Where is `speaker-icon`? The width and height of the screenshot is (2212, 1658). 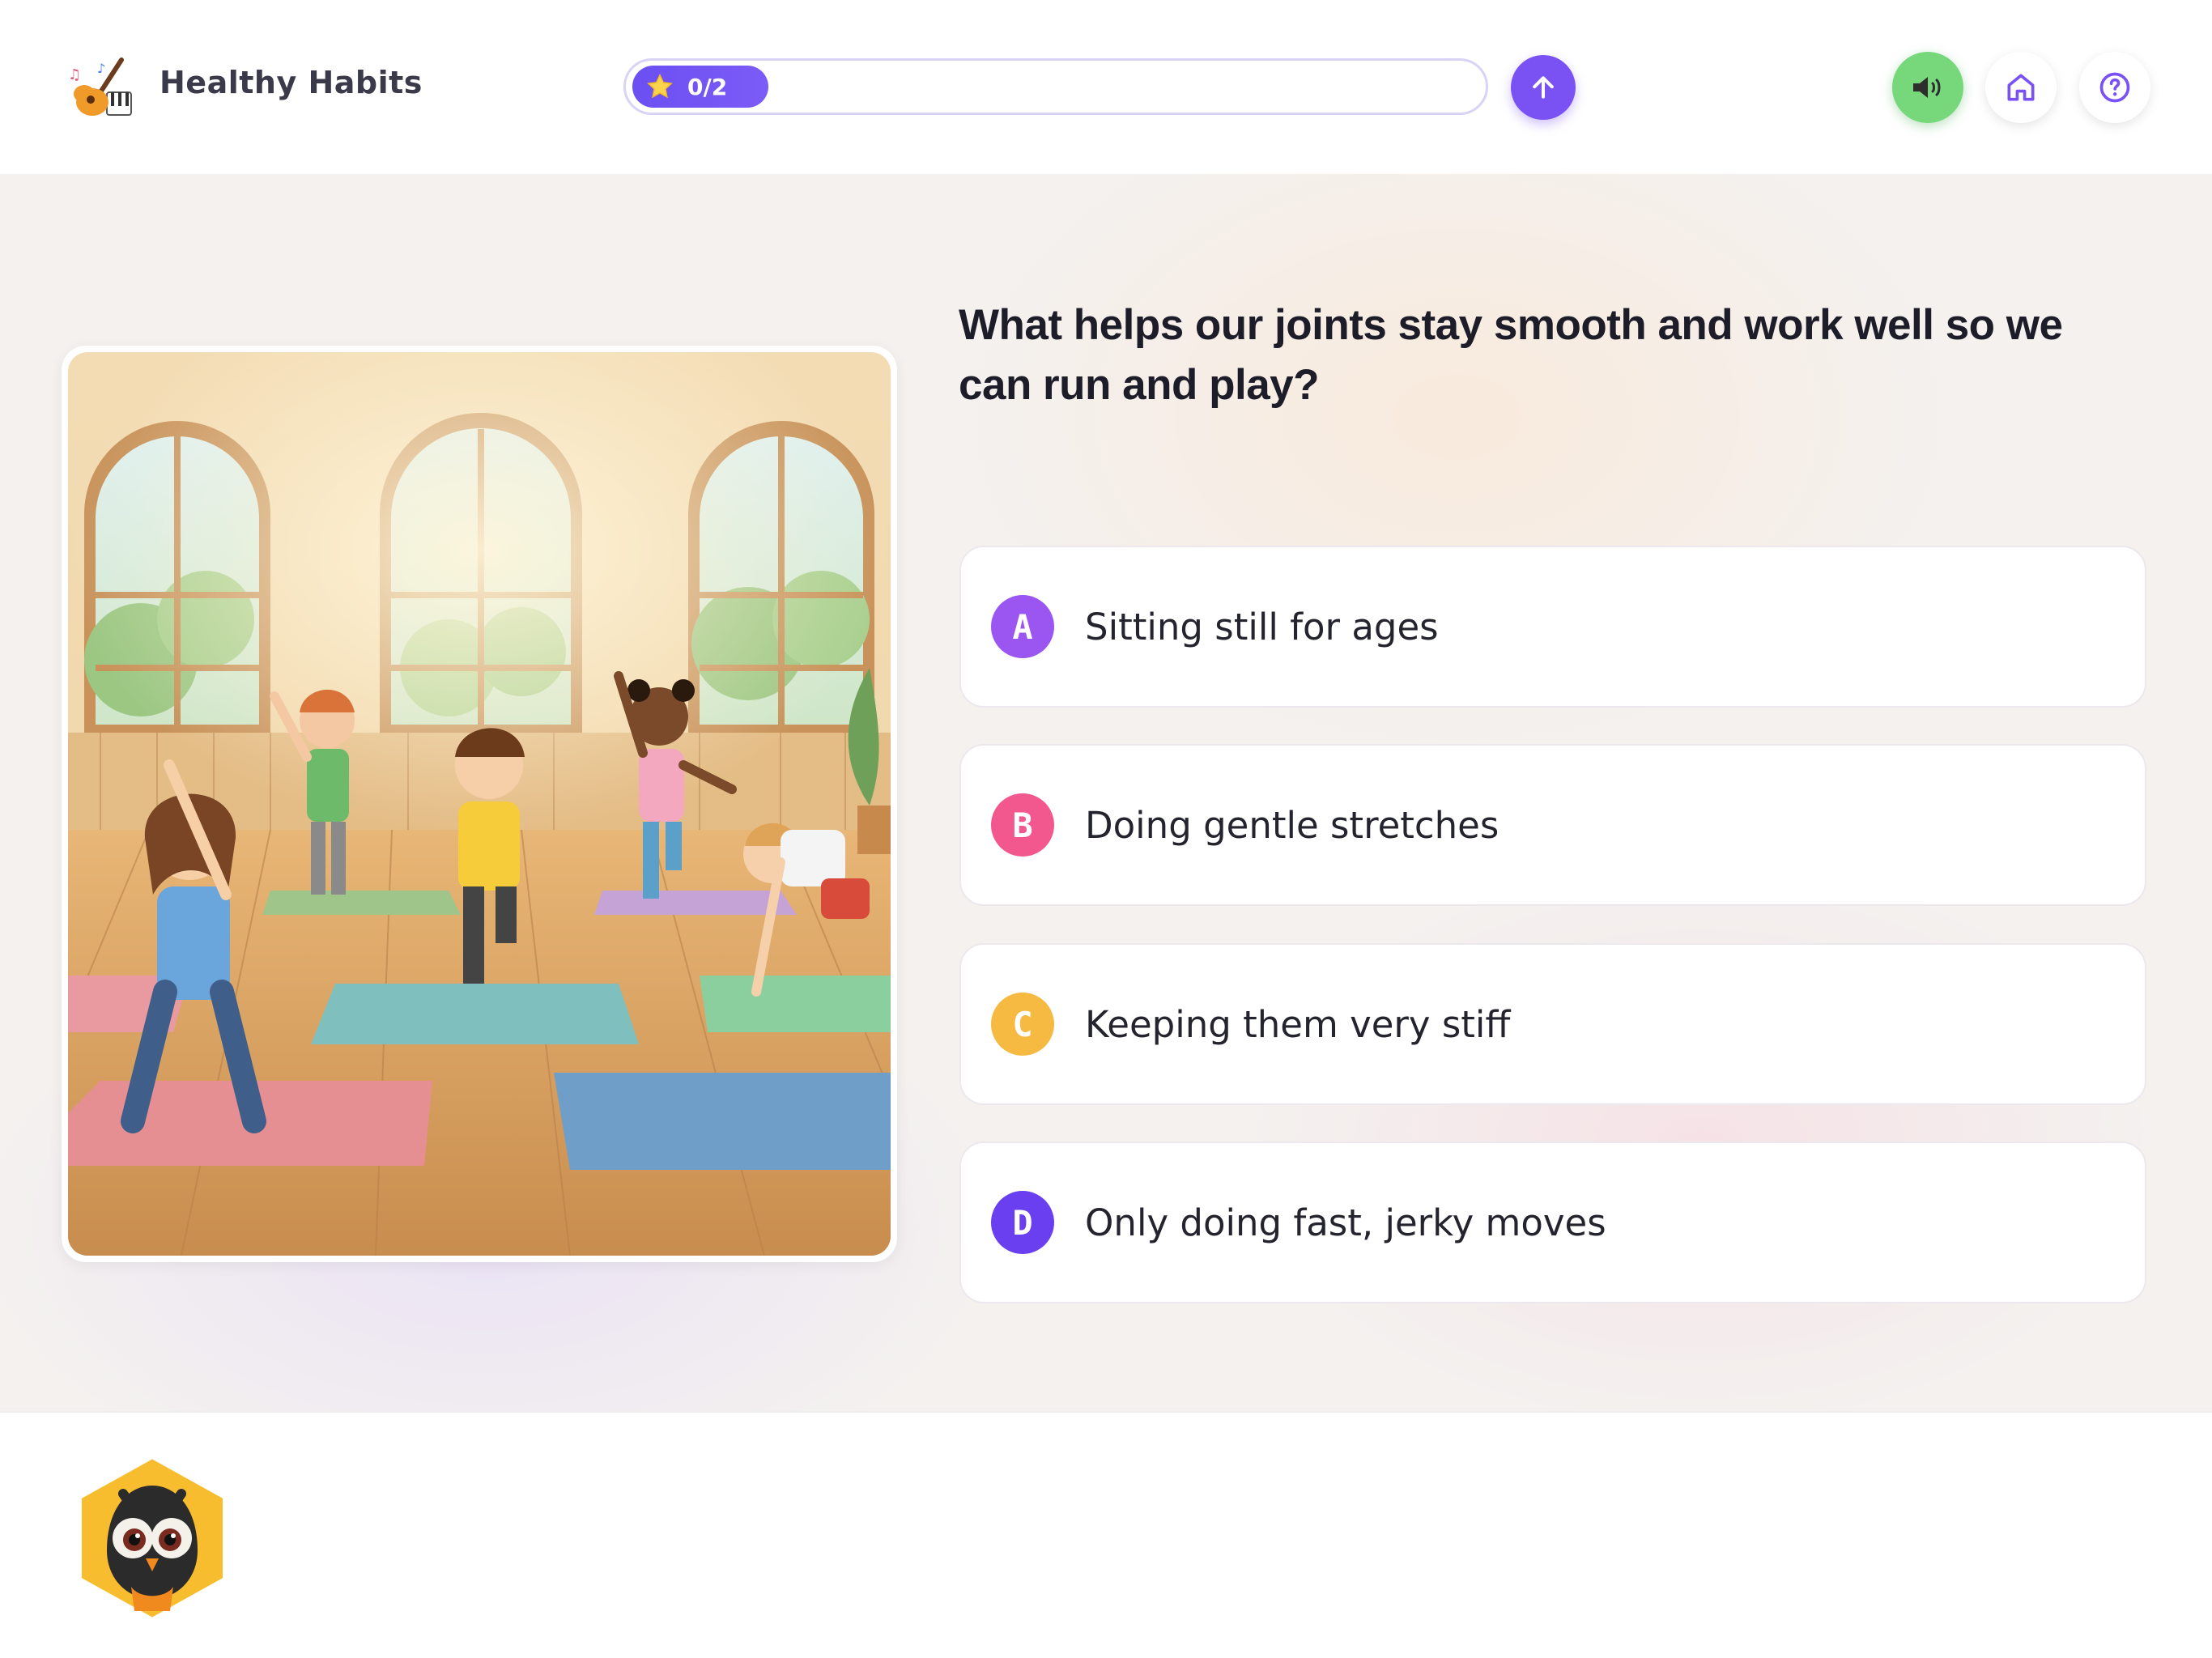
speaker-icon is located at coordinates (1927, 87).